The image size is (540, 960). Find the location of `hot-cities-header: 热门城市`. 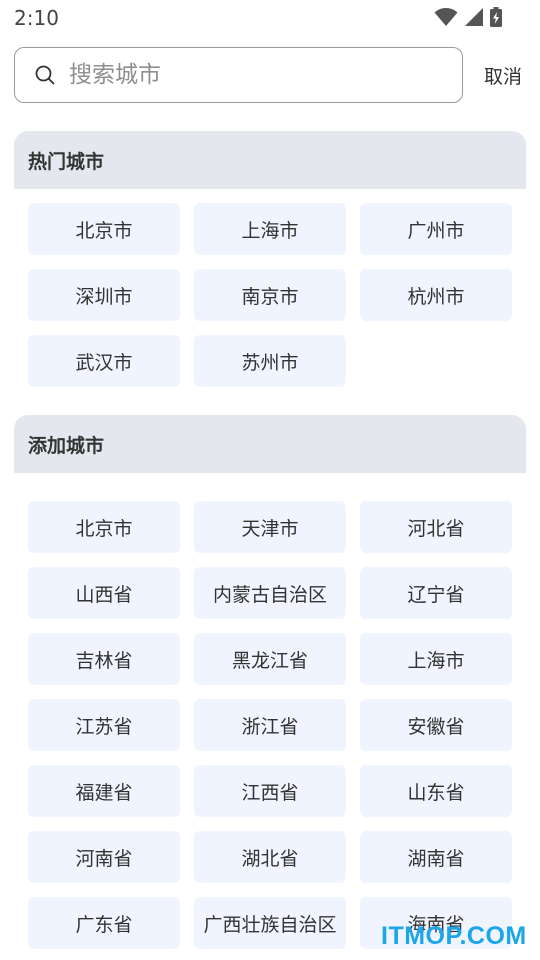

hot-cities-header: 热门城市 is located at coordinates (270, 160).